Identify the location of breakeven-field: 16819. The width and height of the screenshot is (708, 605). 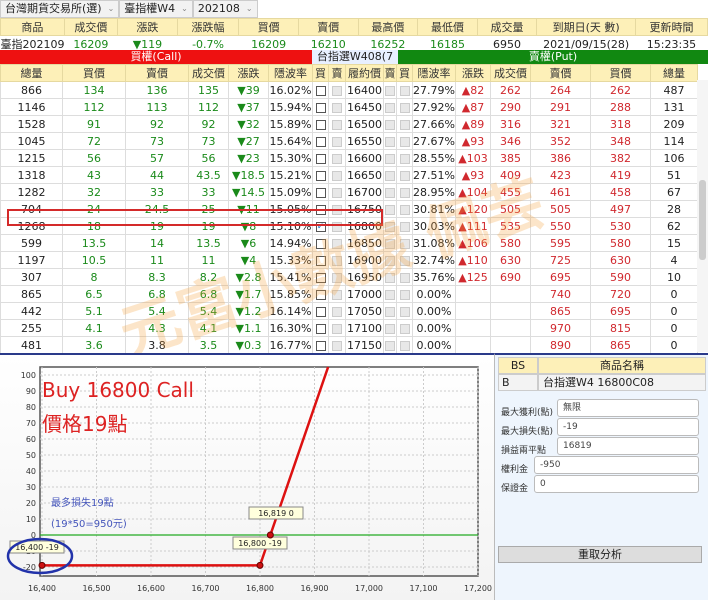
(628, 446).